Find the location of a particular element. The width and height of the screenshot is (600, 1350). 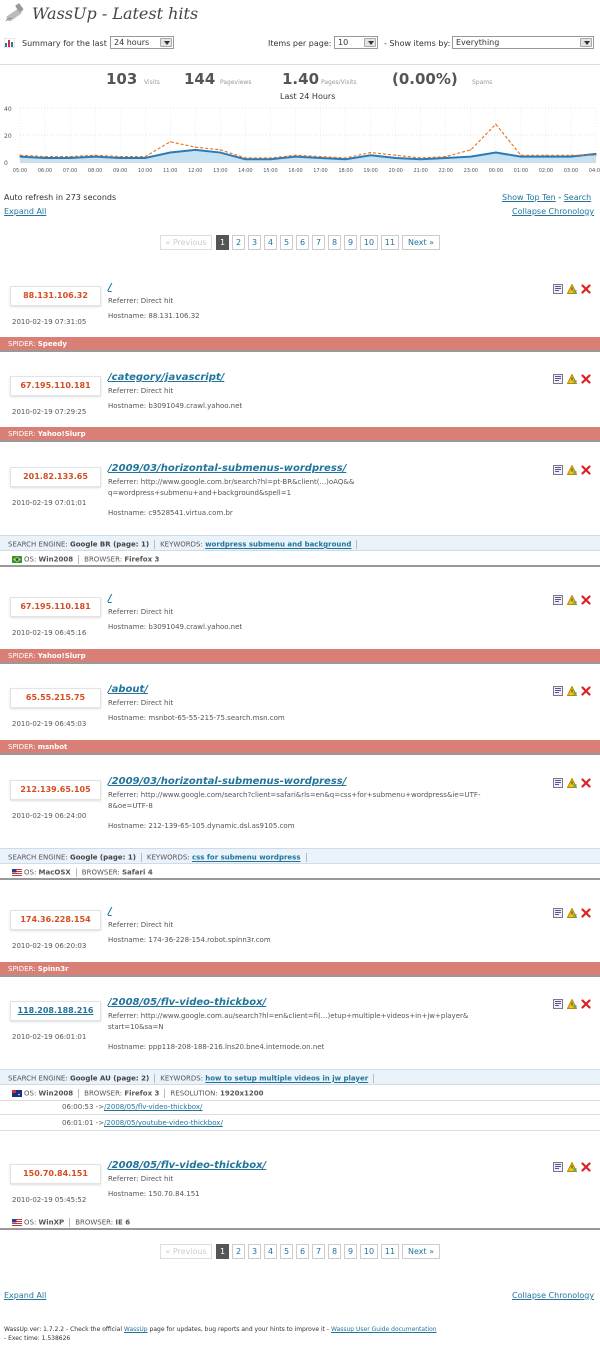

referrer-link-cont: start=10&sa=N is located at coordinates (136, 1027).